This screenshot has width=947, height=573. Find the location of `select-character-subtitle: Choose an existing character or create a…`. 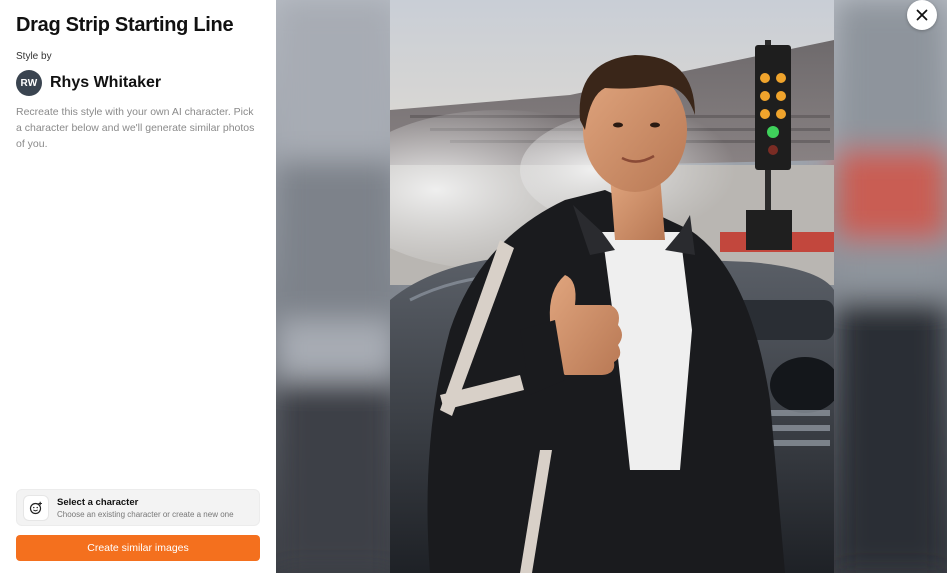

select-character-subtitle: Choose an existing character or create a… is located at coordinates (145, 514).